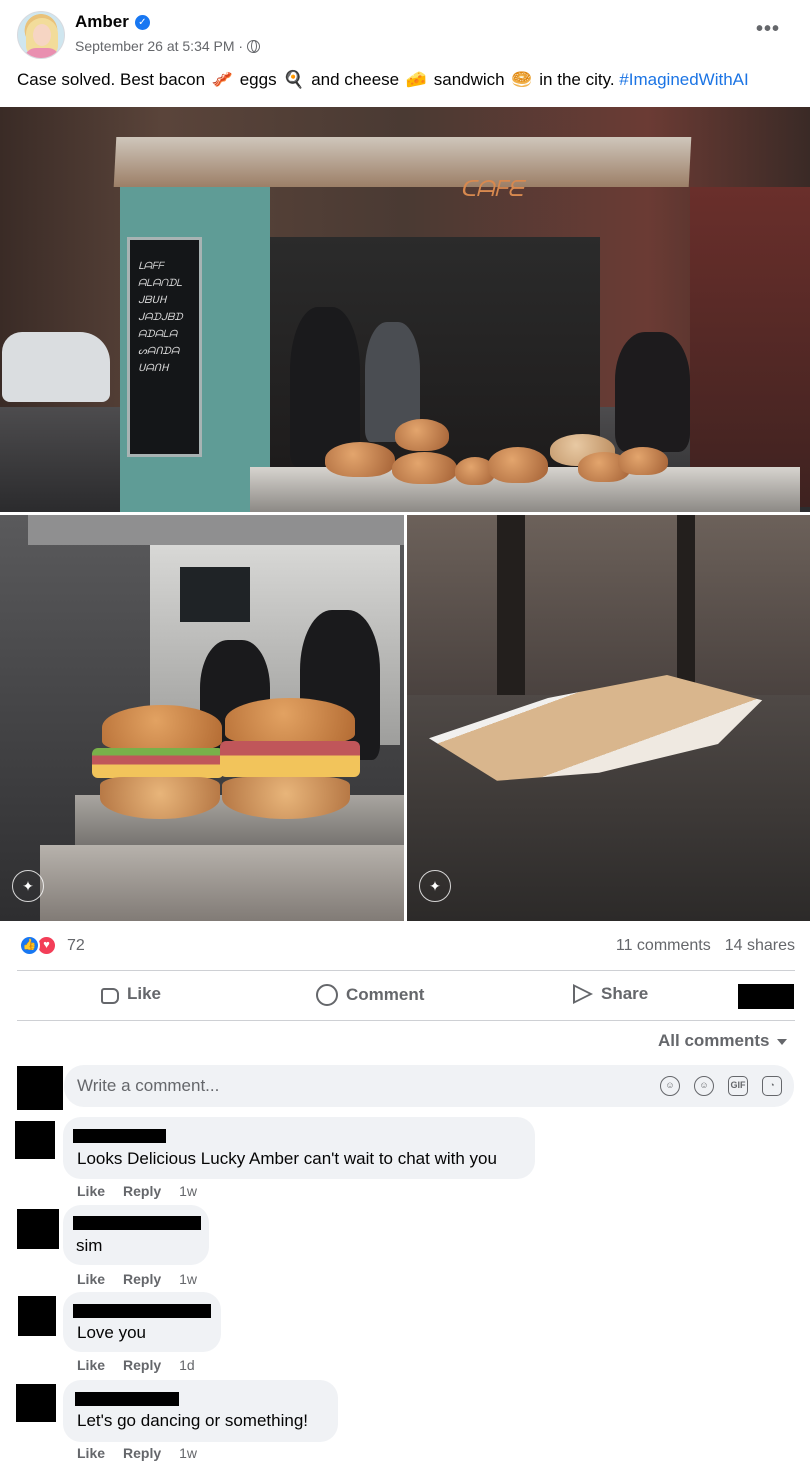 The height and width of the screenshot is (1469, 810). I want to click on comment-text: Love you, so click(111, 1332).